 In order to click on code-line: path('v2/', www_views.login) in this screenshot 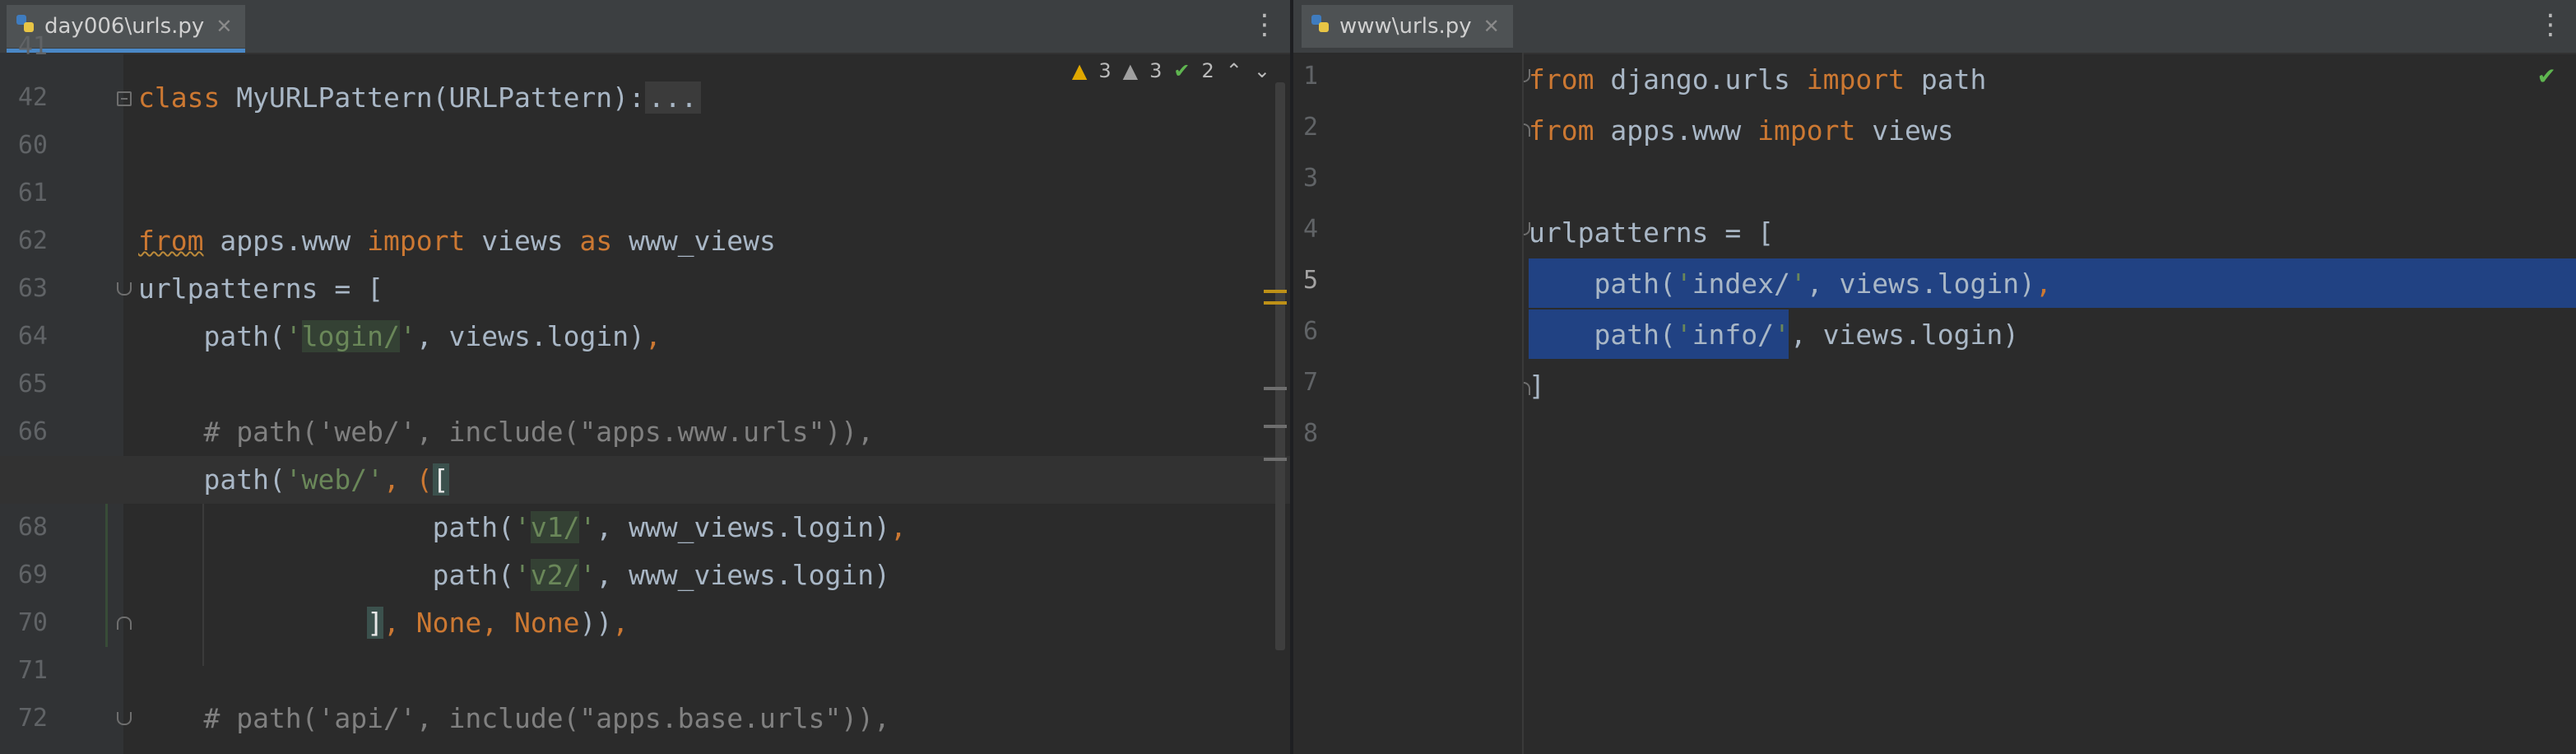, I will do `click(514, 575)`.